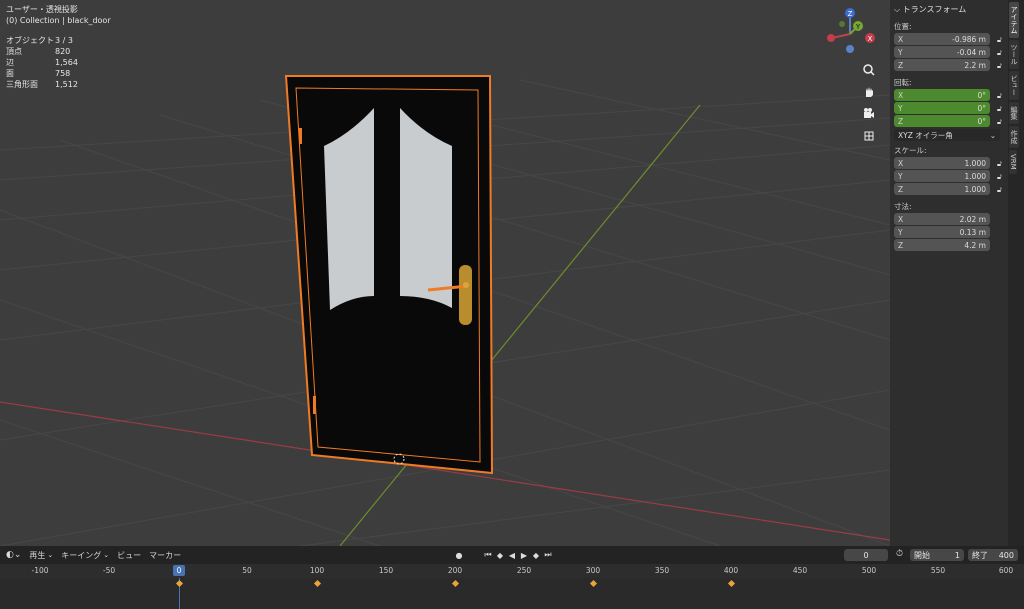 The width and height of the screenshot is (1024, 609). What do you see at coordinates (1014, 20) in the screenshot?
I see `tab-item: アイテム` at bounding box center [1014, 20].